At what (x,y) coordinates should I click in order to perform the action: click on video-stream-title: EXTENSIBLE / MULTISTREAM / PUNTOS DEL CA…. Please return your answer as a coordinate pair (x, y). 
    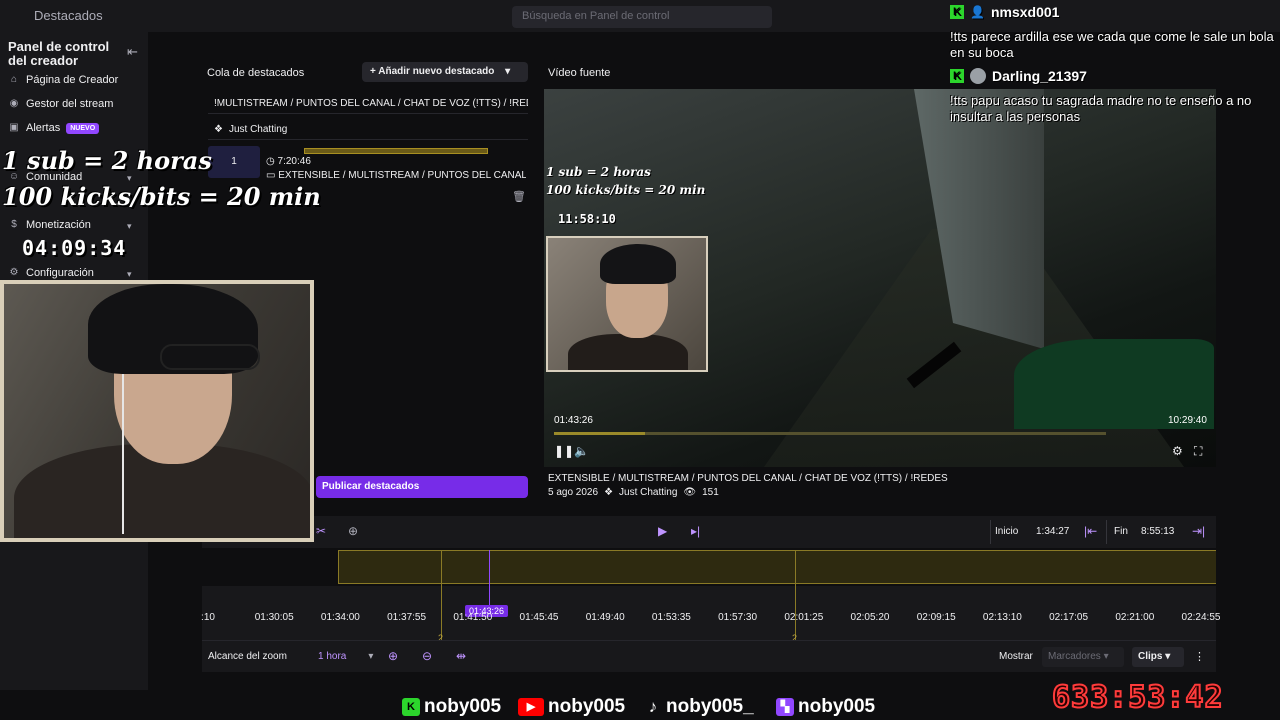
    Looking at the image, I should click on (748, 478).